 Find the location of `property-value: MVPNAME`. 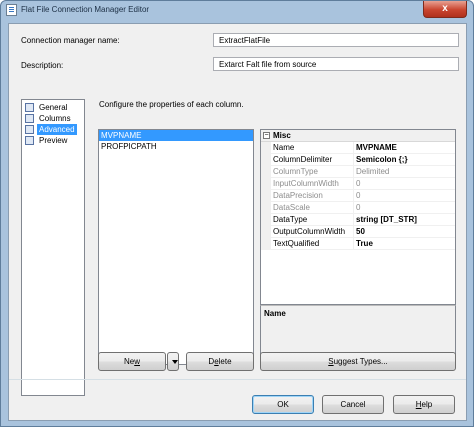

property-value: MVPNAME is located at coordinates (376, 147).